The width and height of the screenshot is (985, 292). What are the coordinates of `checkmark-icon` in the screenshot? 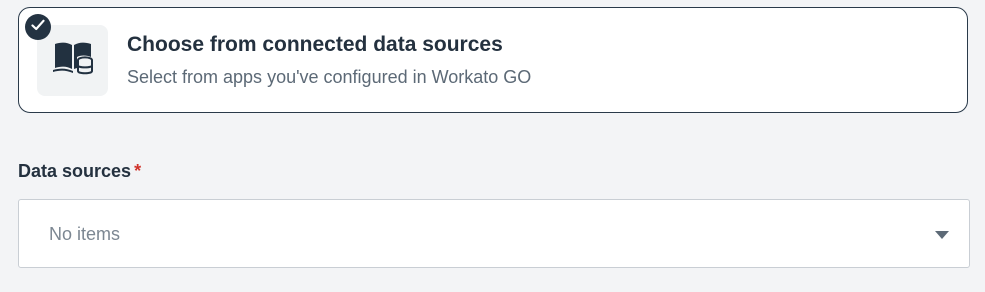 It's located at (38, 27).